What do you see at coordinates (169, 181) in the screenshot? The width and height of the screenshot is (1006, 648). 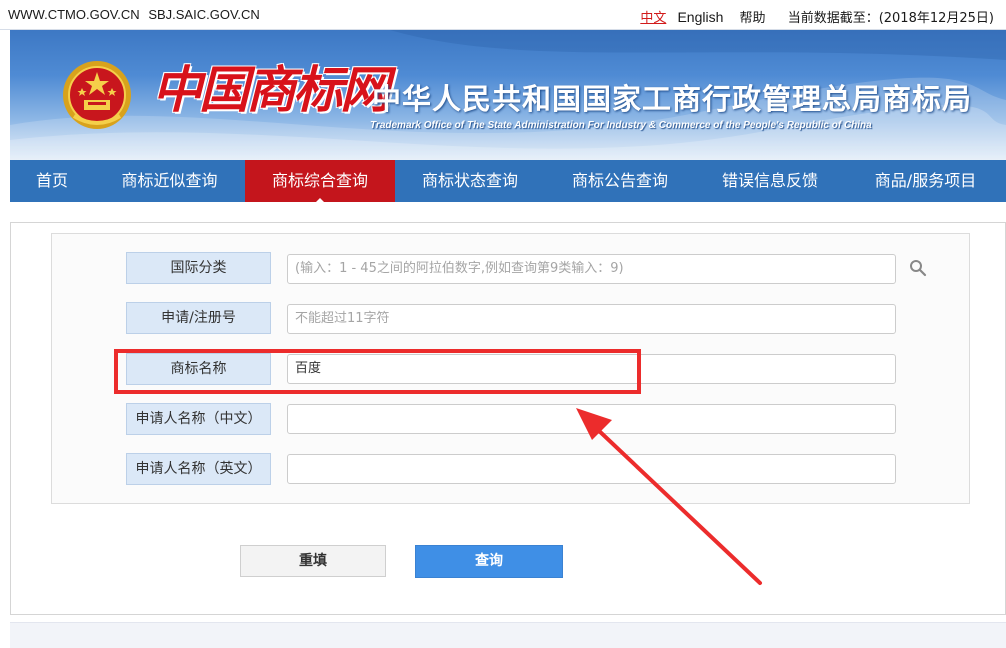 I see `nav-item-similar-search: 商标近似查询` at bounding box center [169, 181].